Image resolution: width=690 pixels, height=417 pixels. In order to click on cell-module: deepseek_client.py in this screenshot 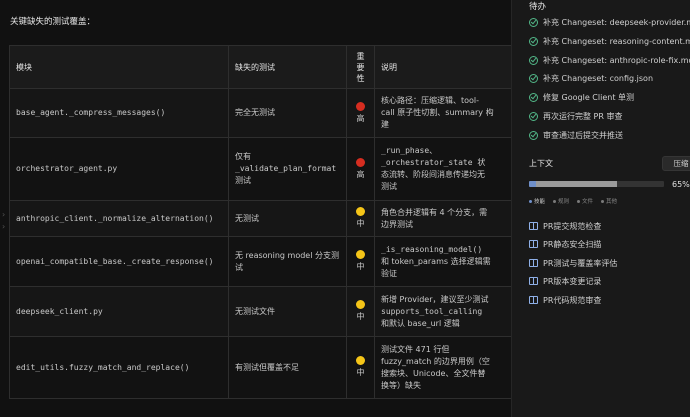, I will do `click(119, 311)`.